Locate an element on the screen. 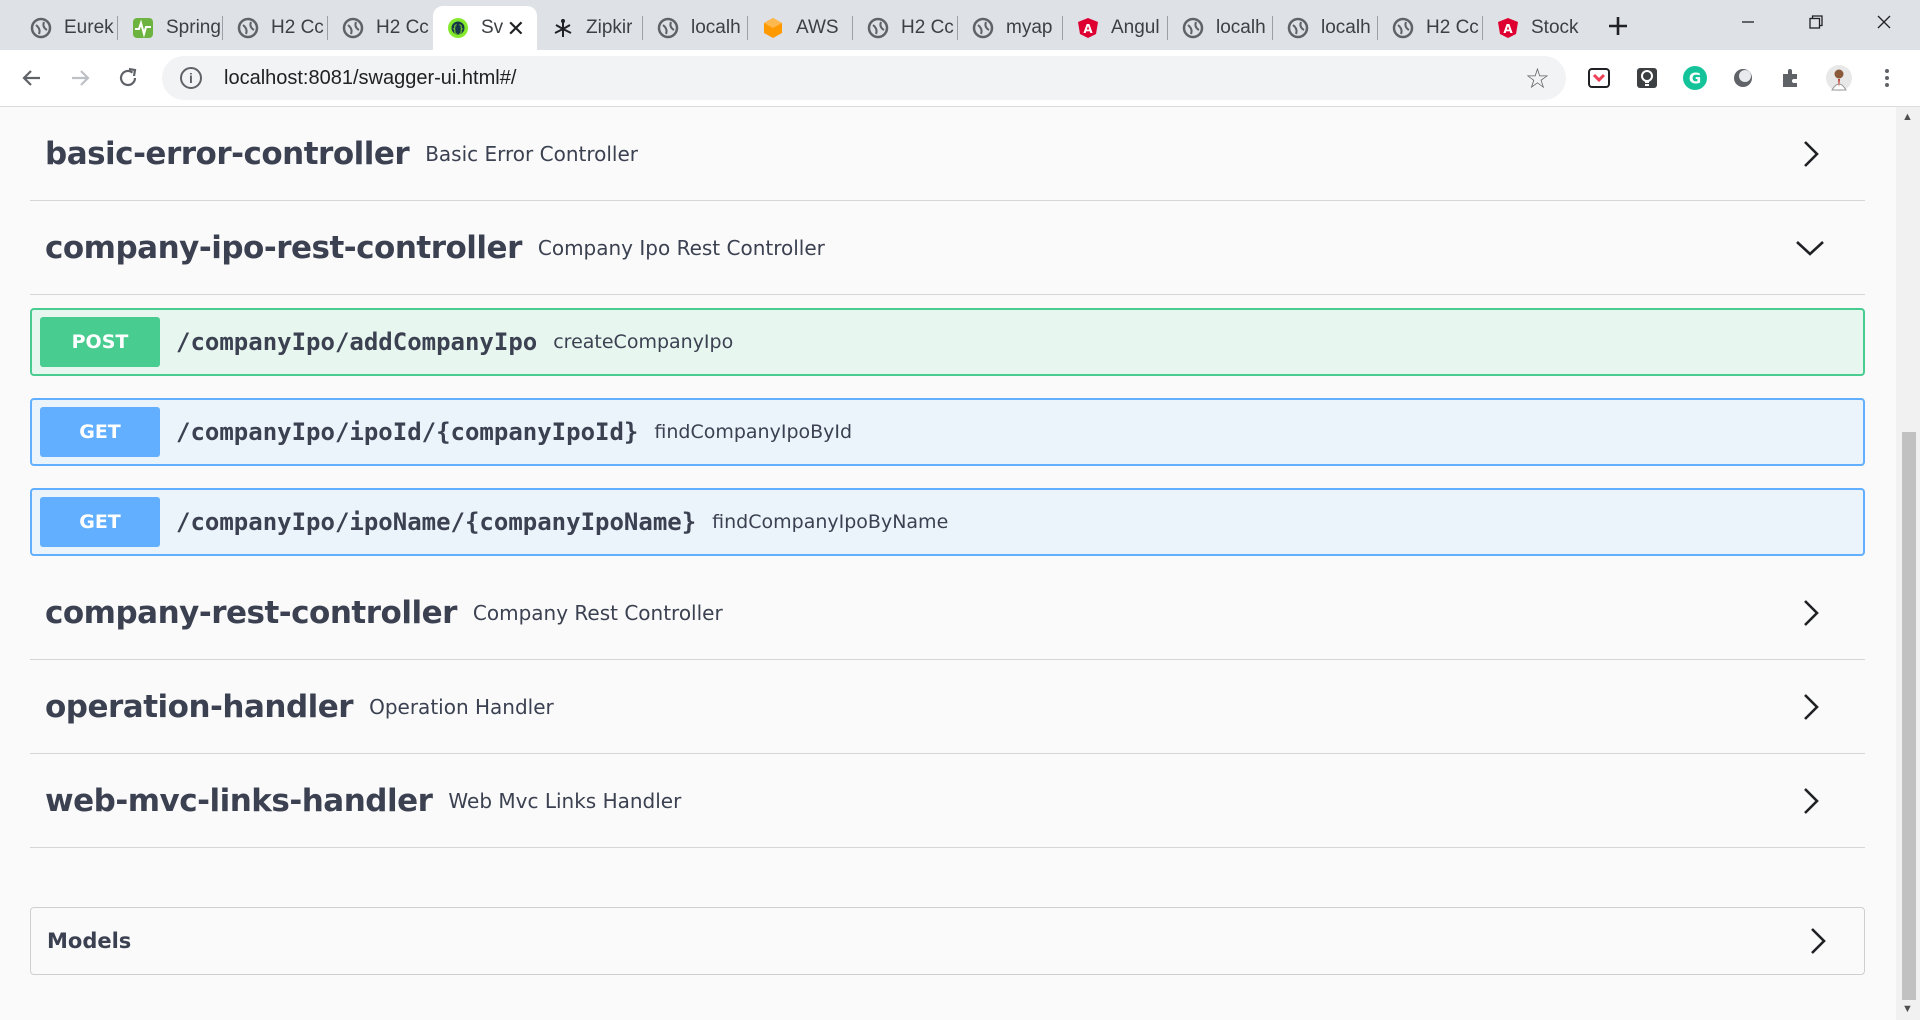 This screenshot has height=1020, width=1920. tab-close-icon: ✕ is located at coordinates (516, 29).